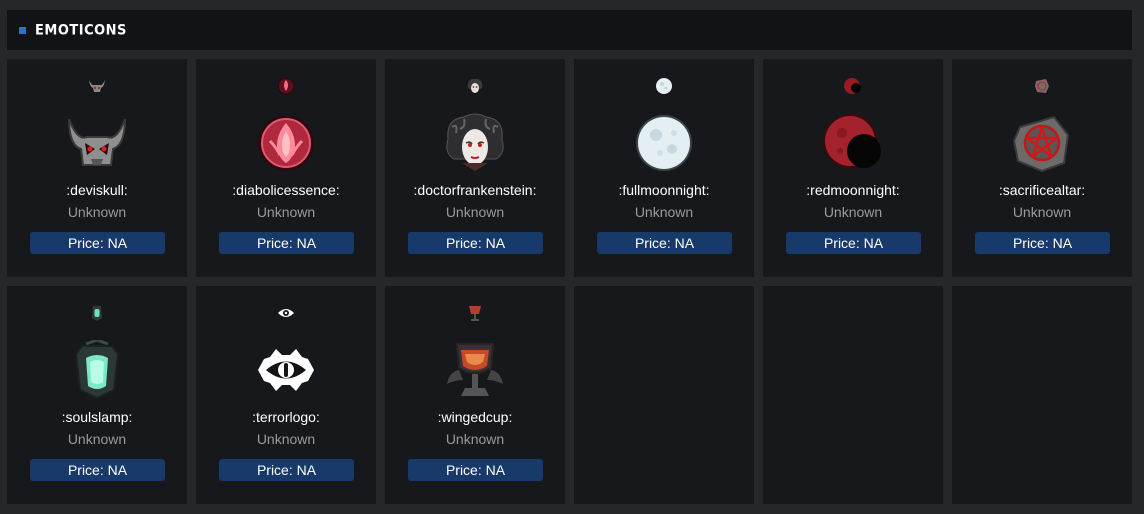 The height and width of the screenshot is (514, 1144). What do you see at coordinates (853, 190) in the screenshot?
I see `emoticon-name: :redmoonnight:` at bounding box center [853, 190].